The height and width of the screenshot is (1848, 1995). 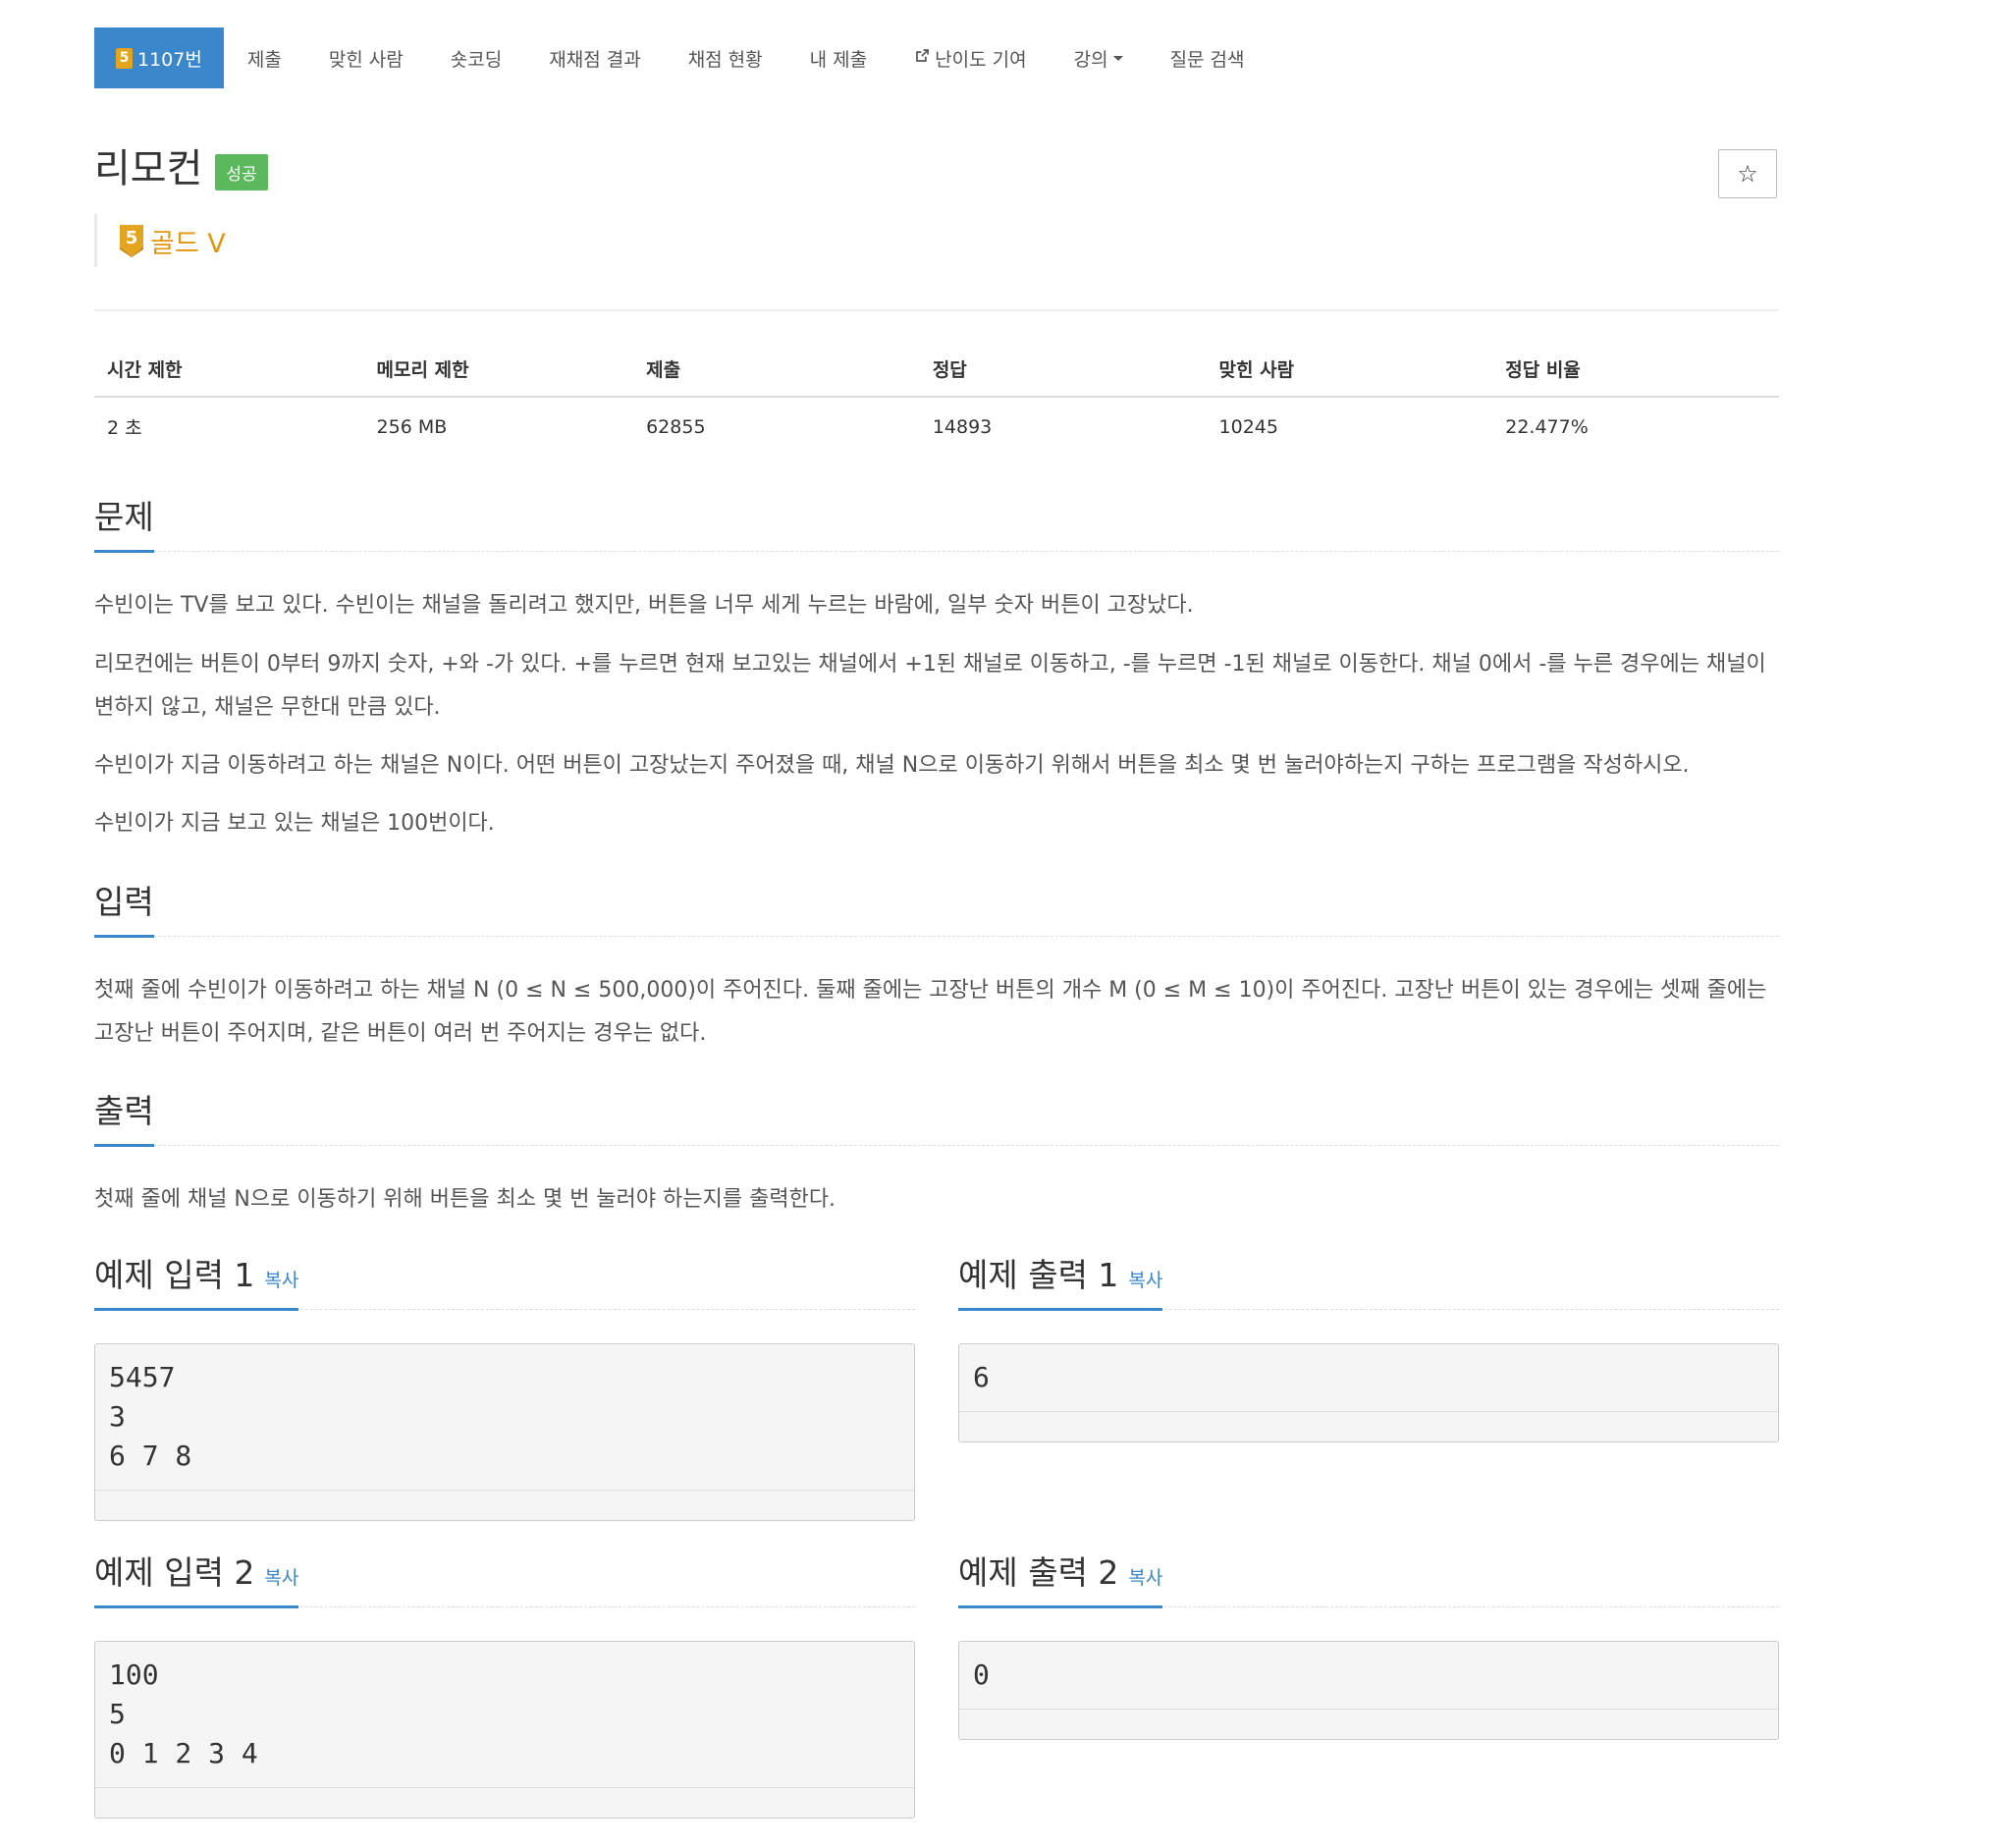 I want to click on nav-solvers: 맞힌 사람, so click(x=366, y=57).